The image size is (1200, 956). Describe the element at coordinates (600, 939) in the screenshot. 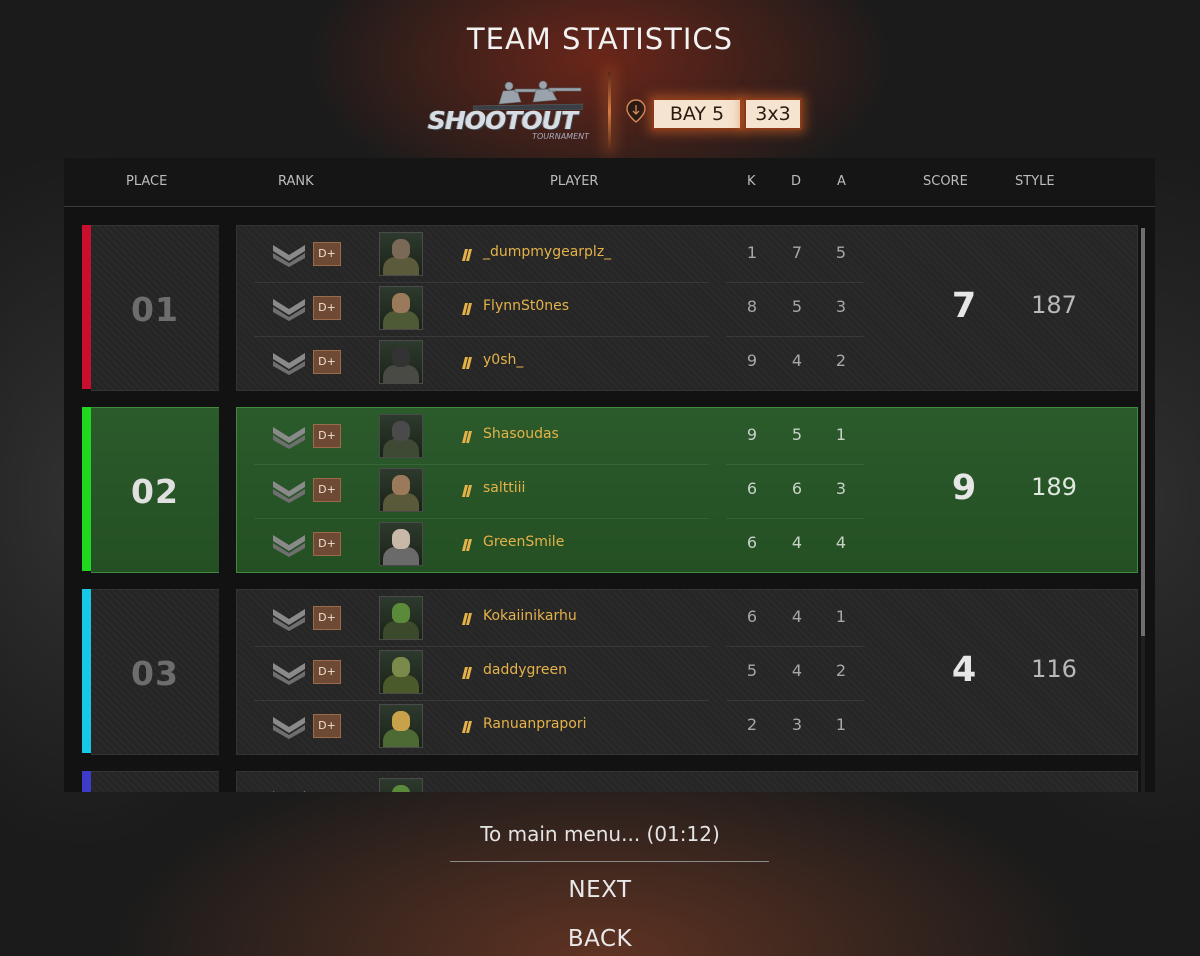

I see `back-button: BACK` at that location.